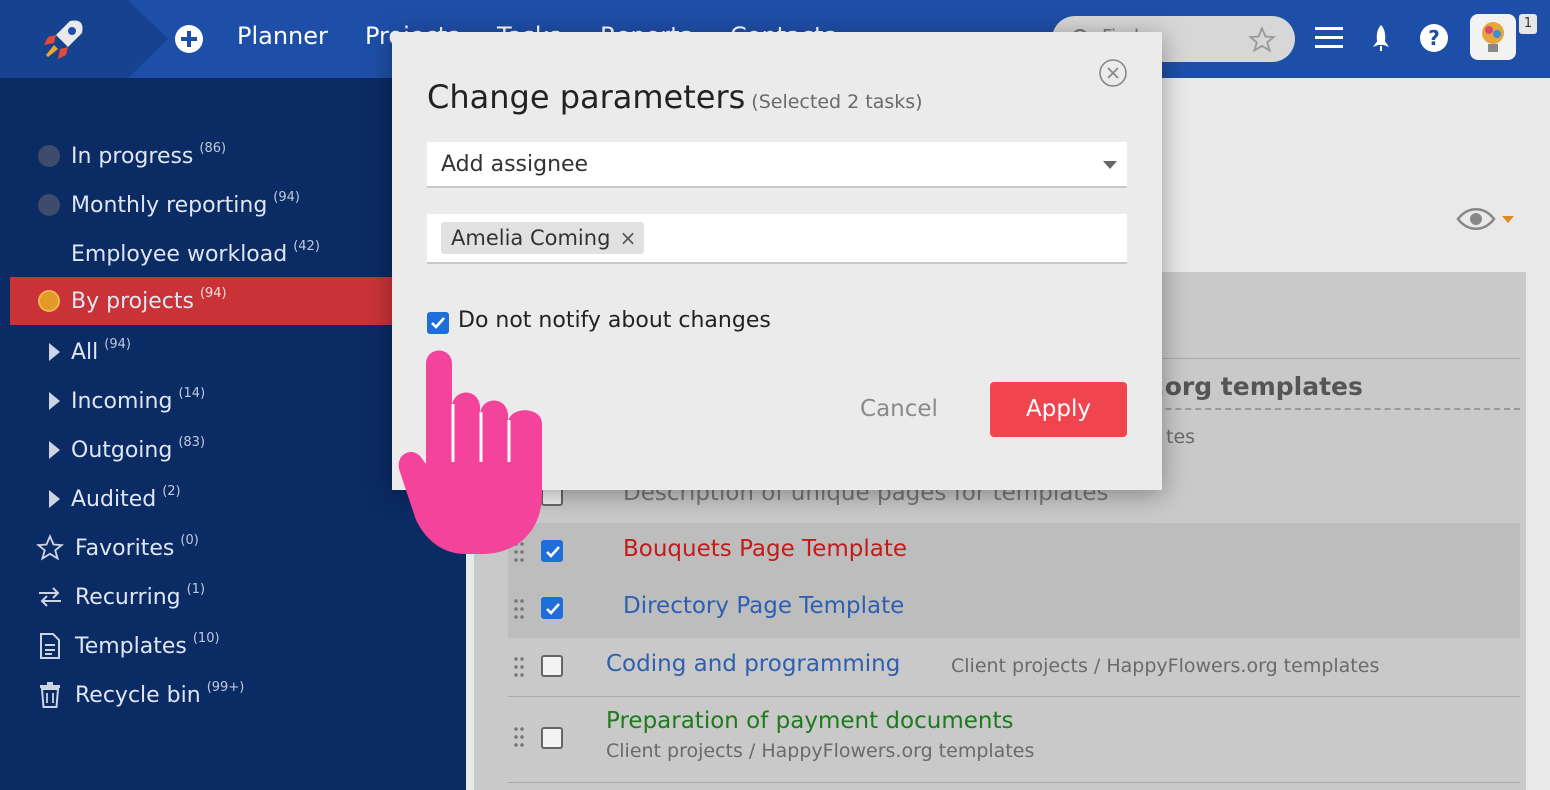  What do you see at coordinates (1014, 609) in the screenshot?
I see `table-row: Directory Page Template` at bounding box center [1014, 609].